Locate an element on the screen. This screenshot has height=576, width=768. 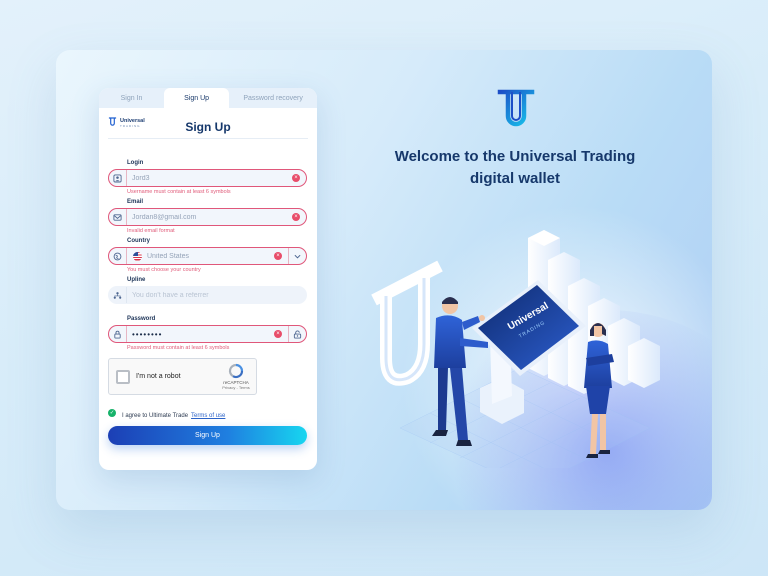
chevron-down-icon is located at coordinates (297, 256).